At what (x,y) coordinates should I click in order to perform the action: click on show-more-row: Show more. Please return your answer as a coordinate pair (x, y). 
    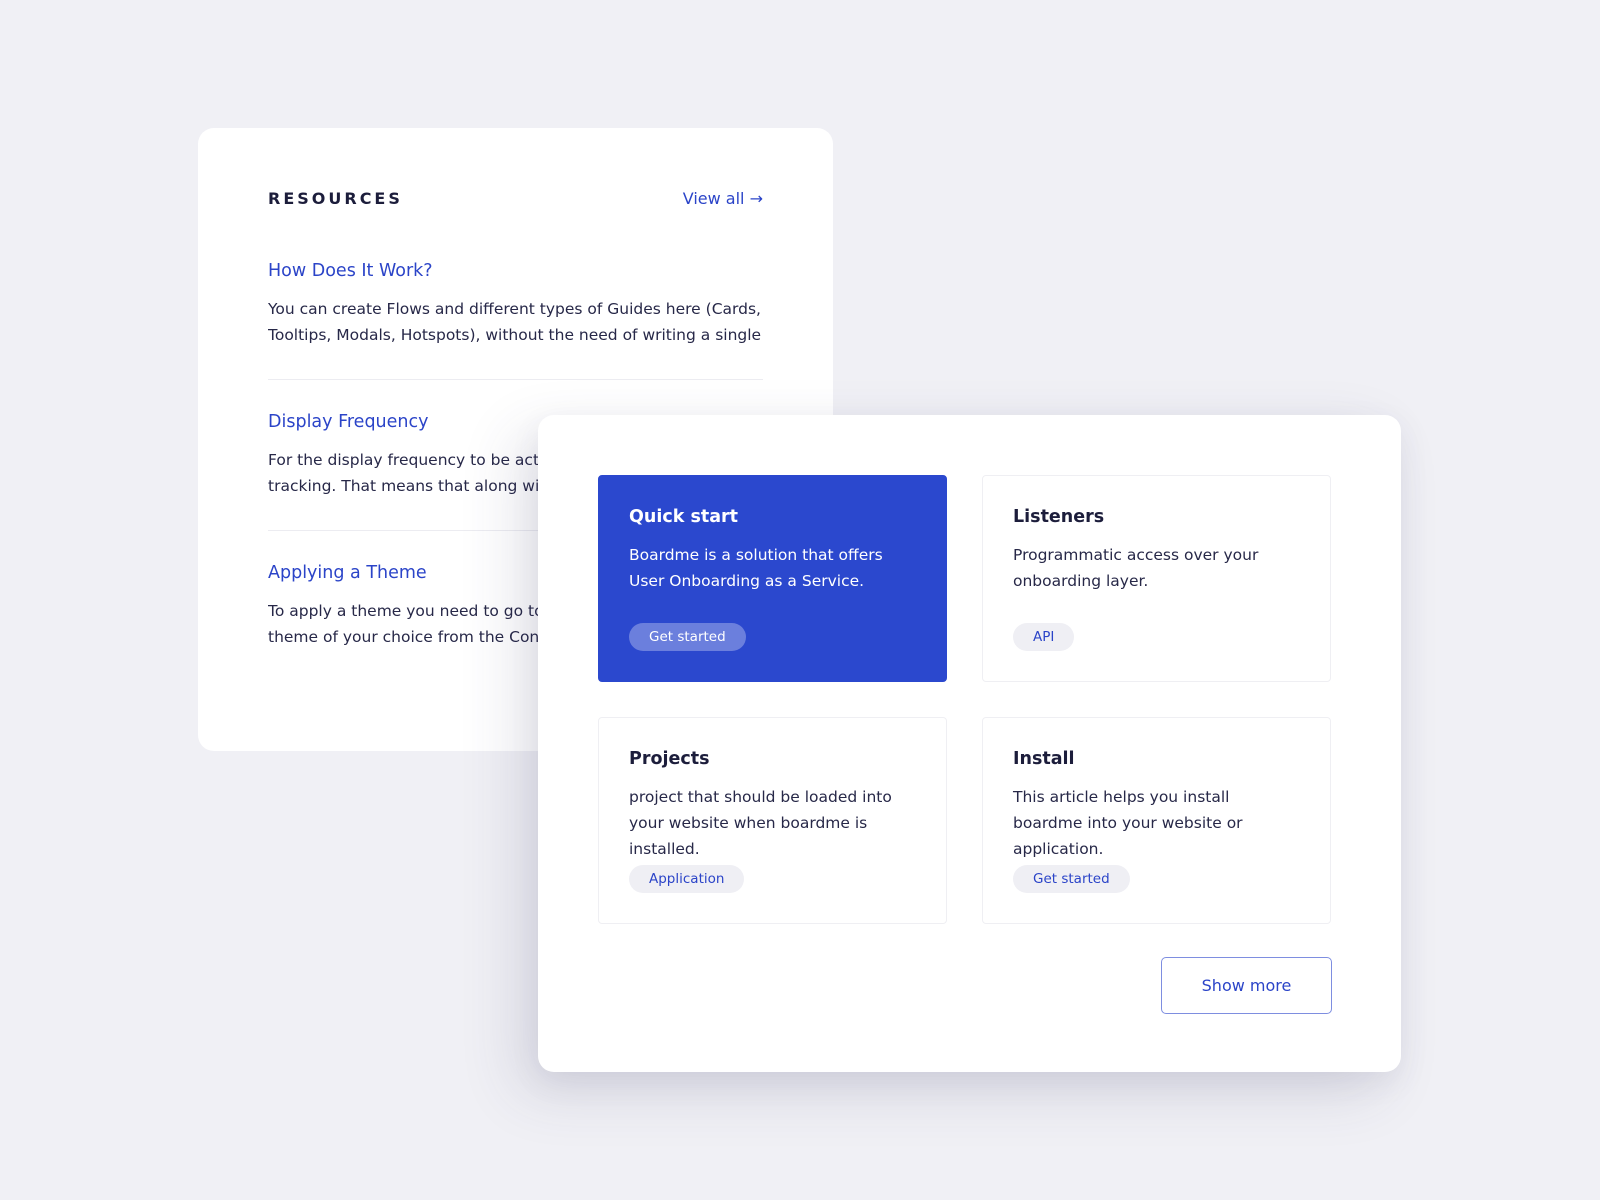
    Looking at the image, I should click on (965, 985).